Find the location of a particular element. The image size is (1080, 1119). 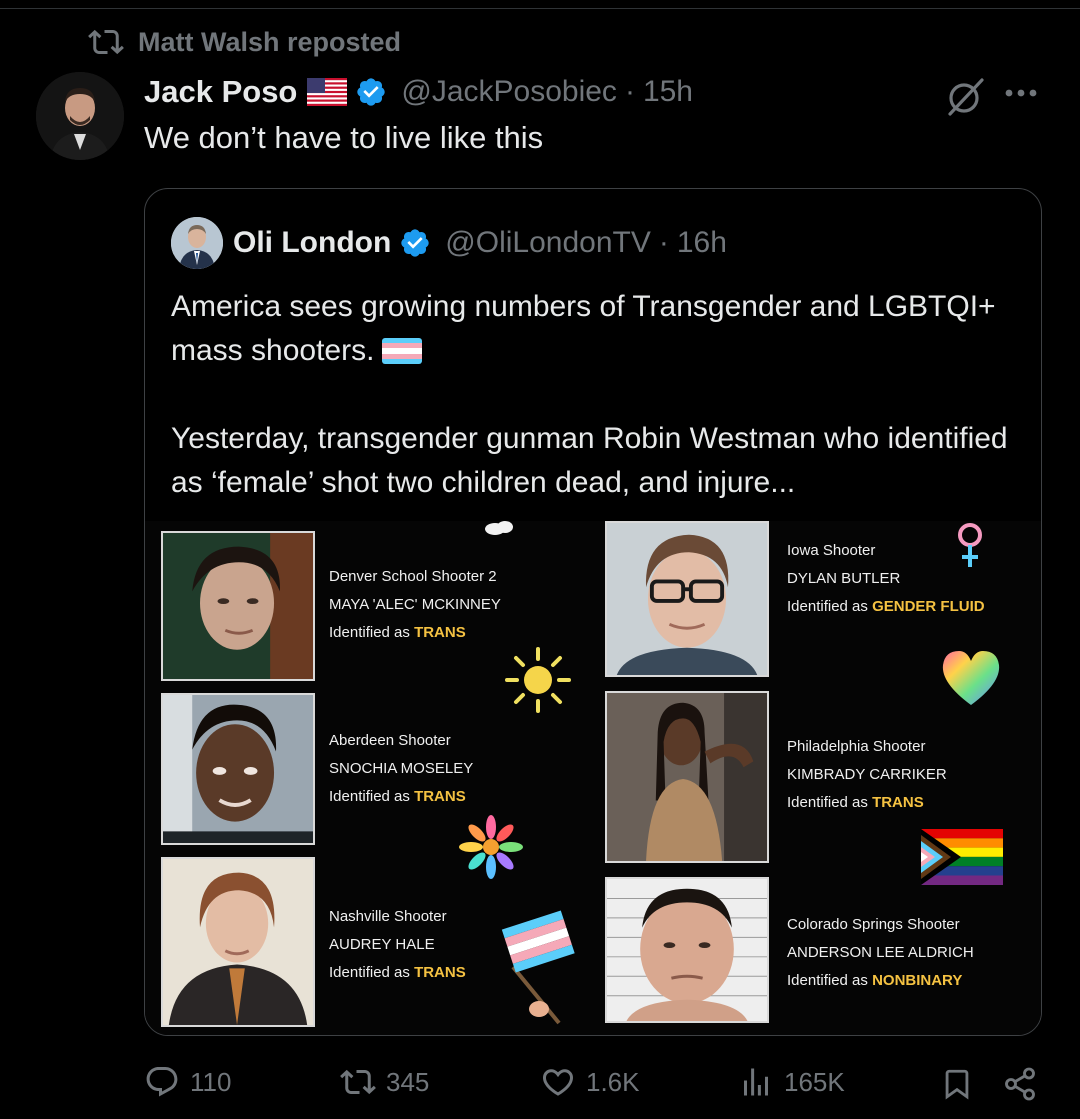

quote-header: Oli London @OliLondonTV · 16h is located at coordinates (480, 243).